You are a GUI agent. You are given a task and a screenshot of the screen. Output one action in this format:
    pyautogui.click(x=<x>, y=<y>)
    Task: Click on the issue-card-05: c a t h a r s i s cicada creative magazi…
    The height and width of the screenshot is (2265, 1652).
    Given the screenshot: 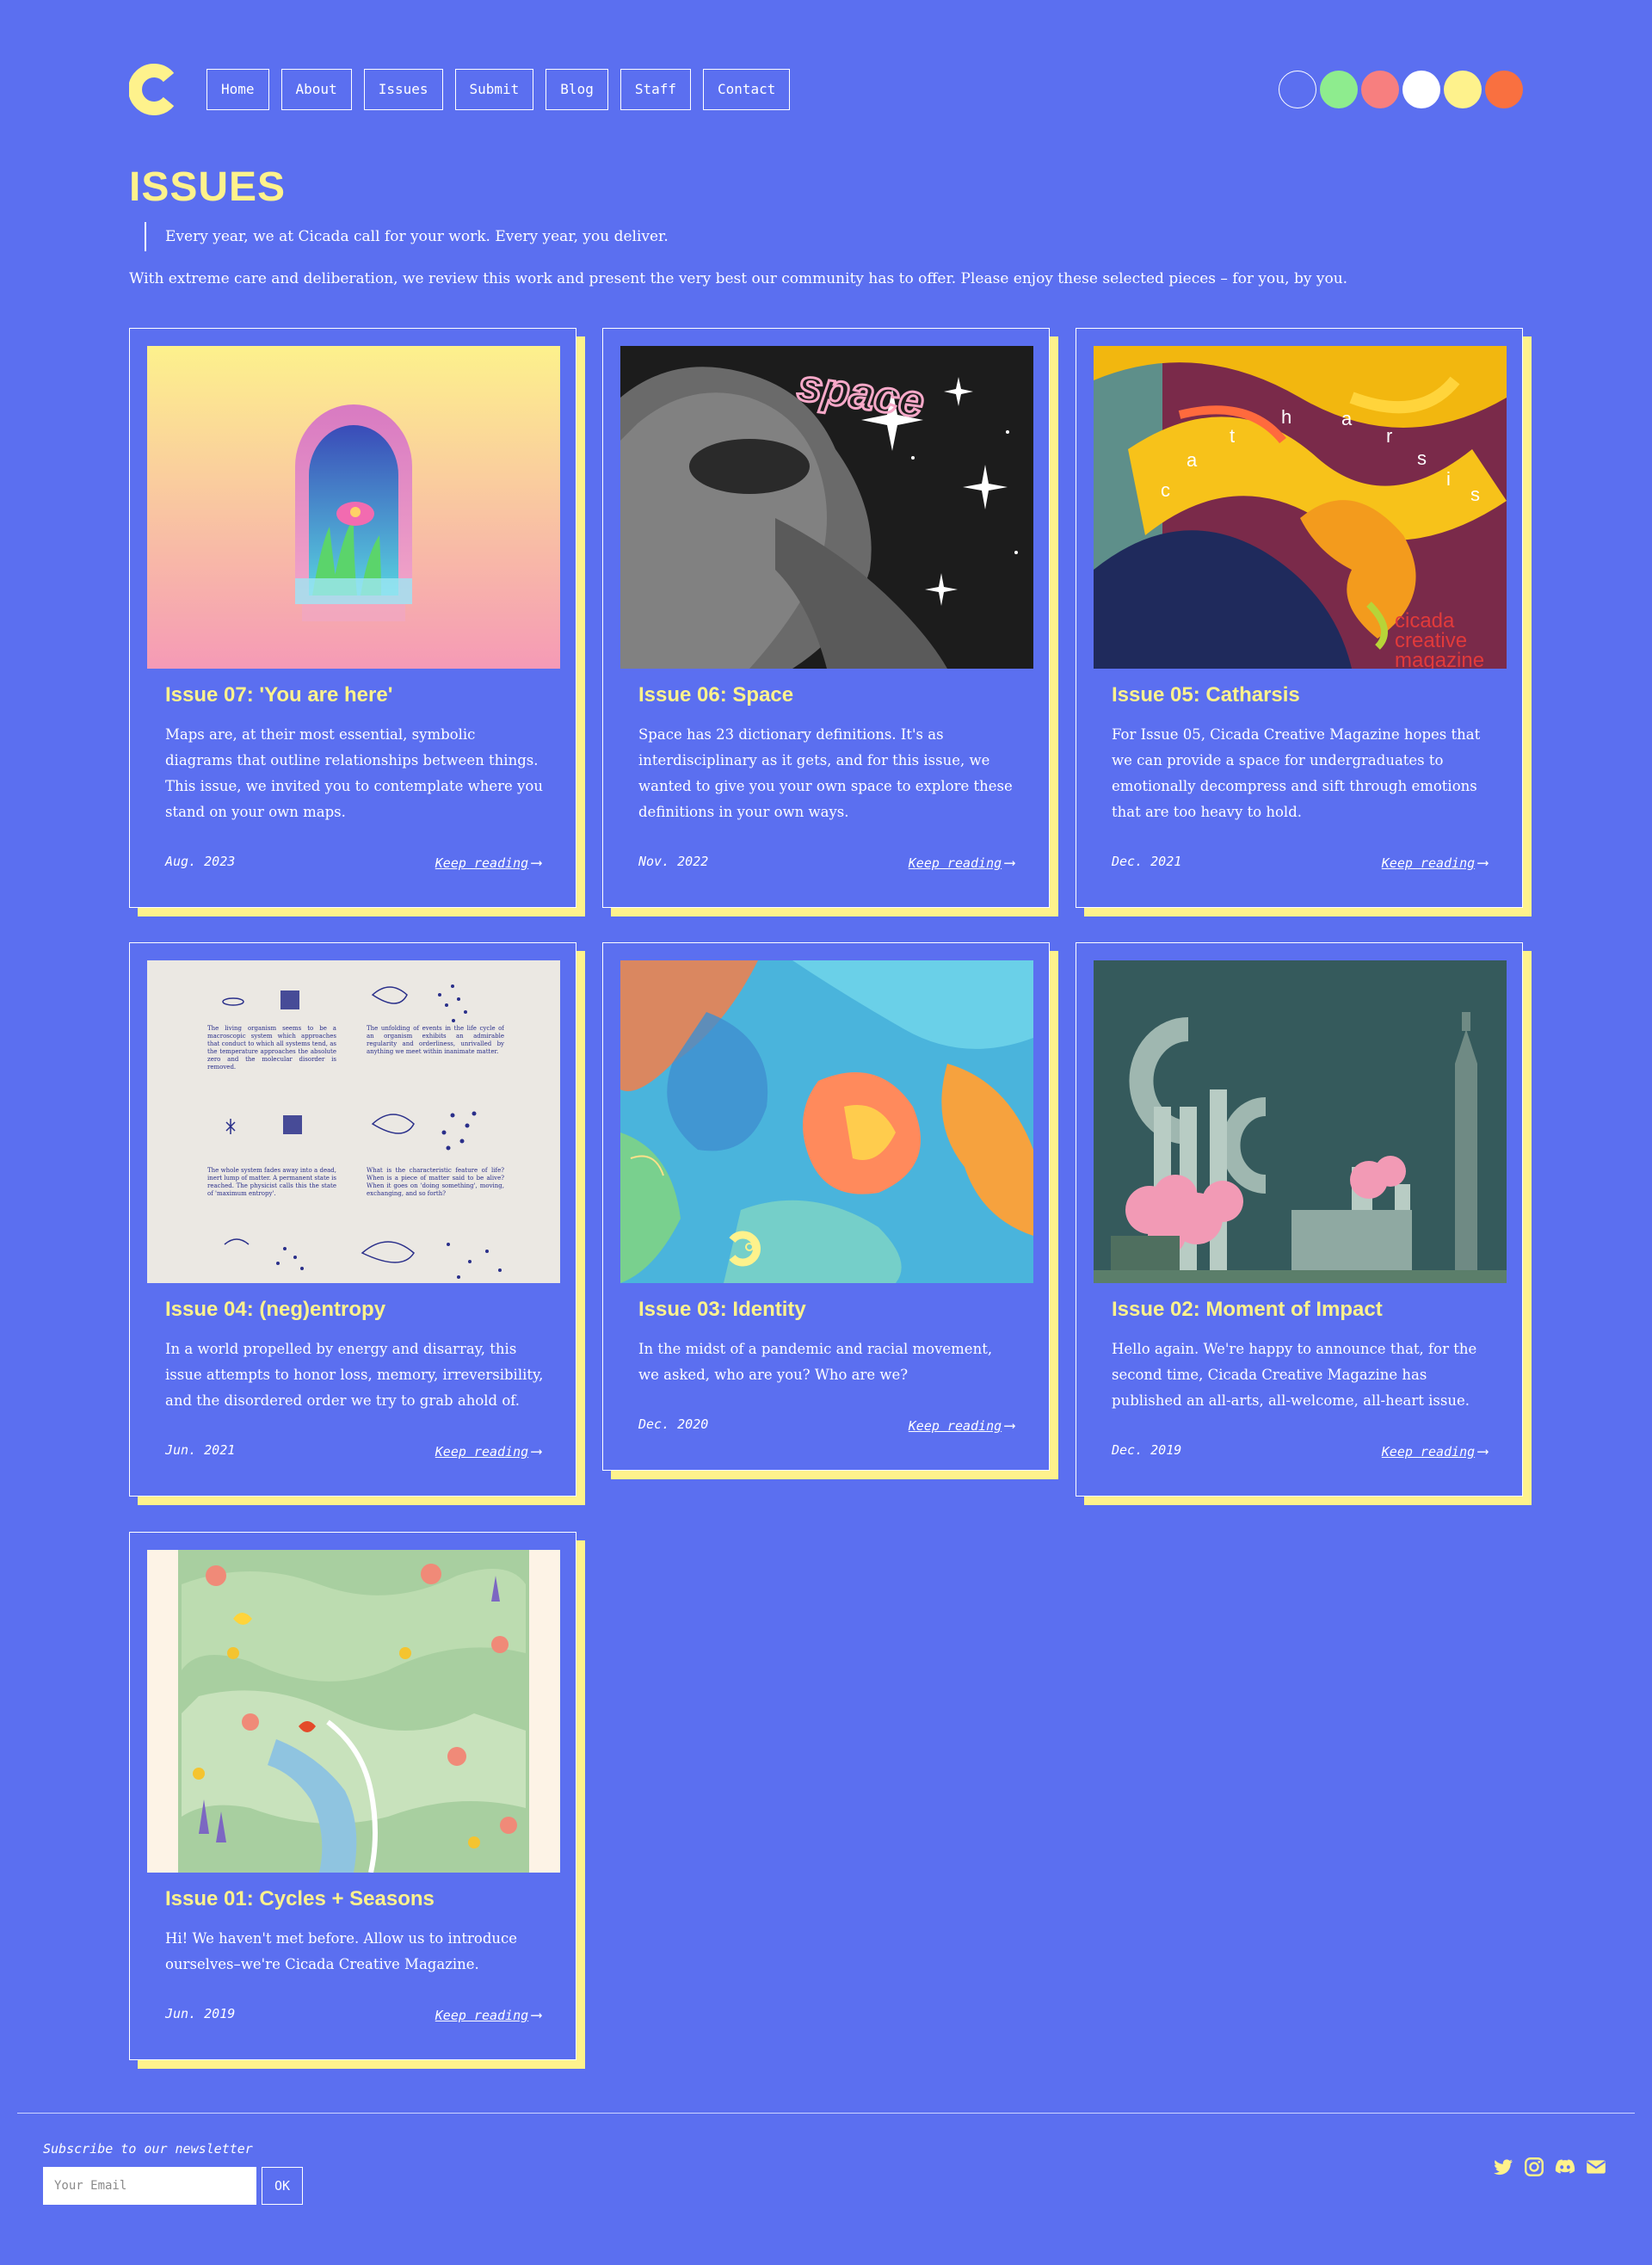 What is the action you would take?
    pyautogui.click(x=1299, y=618)
    